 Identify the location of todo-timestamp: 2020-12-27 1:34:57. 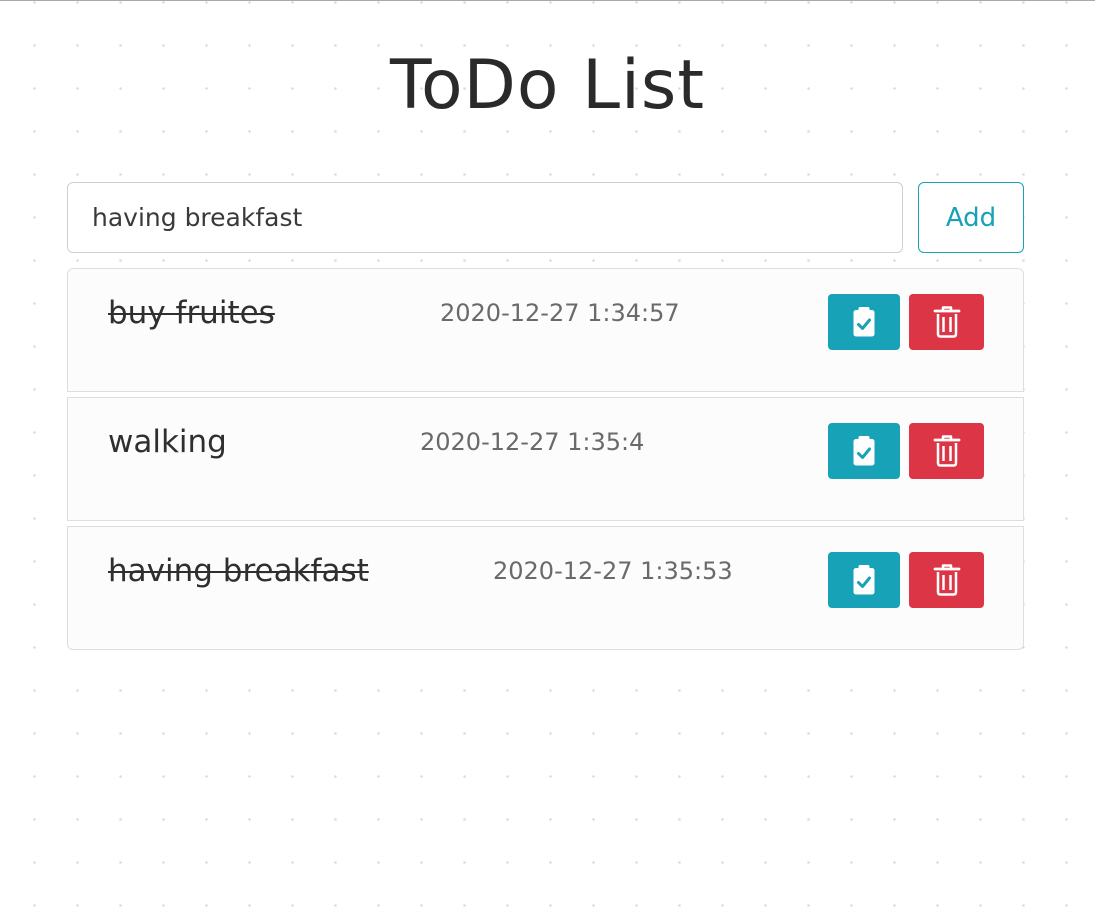
(560, 313).